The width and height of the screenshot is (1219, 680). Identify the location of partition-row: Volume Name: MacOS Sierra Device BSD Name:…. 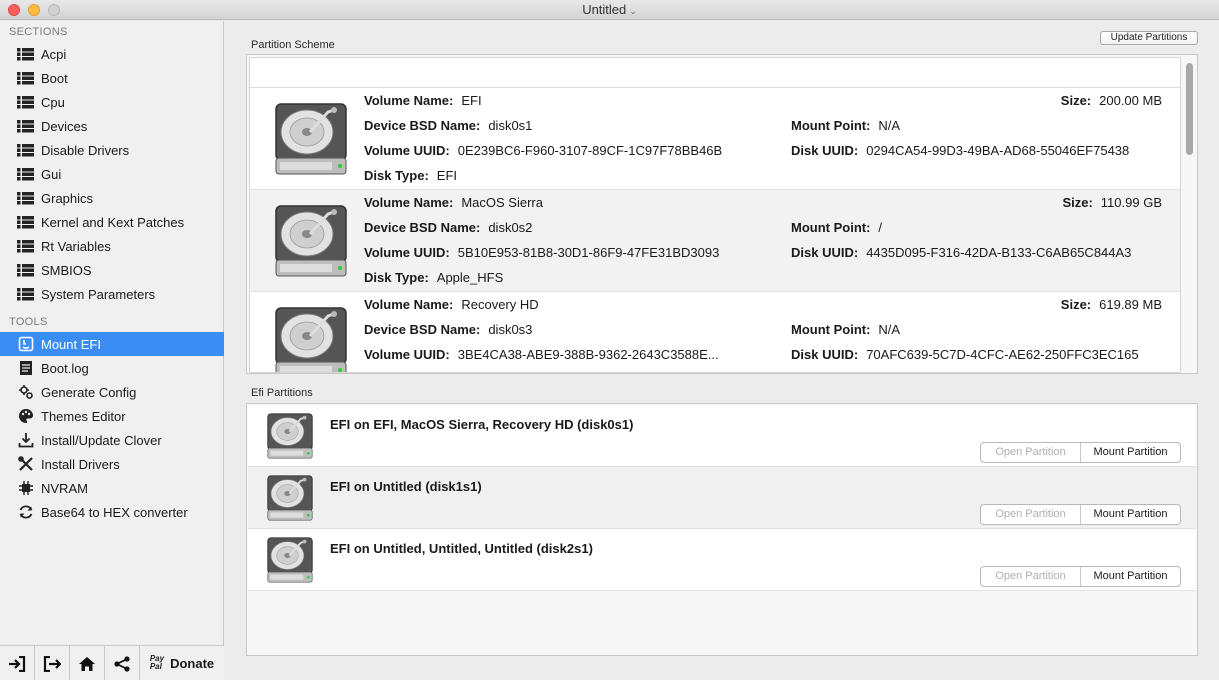
(715, 241).